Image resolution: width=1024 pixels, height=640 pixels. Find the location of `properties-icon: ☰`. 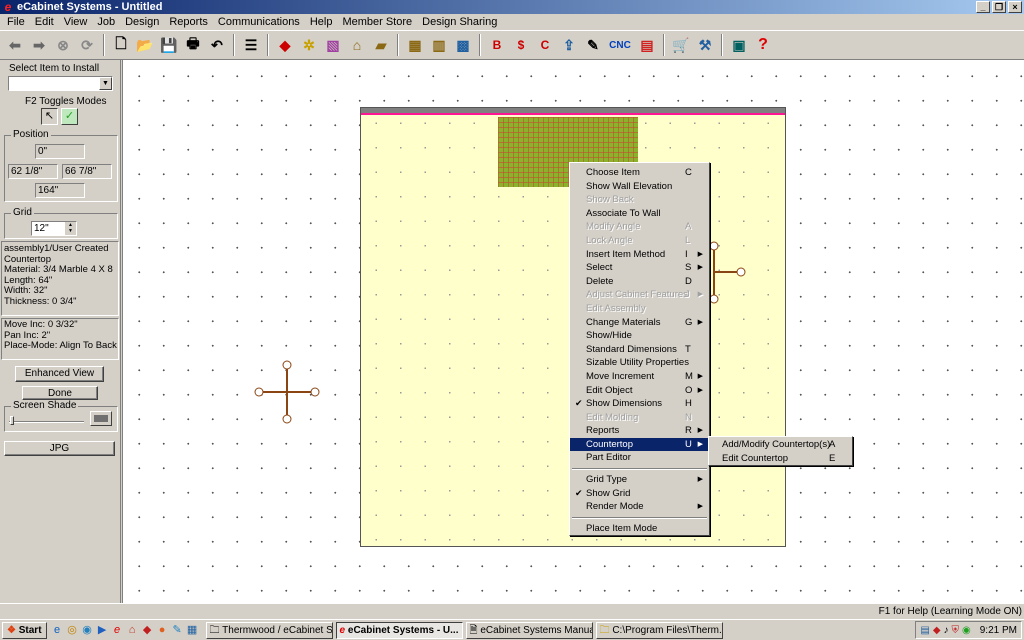

properties-icon: ☰ is located at coordinates (251, 45).